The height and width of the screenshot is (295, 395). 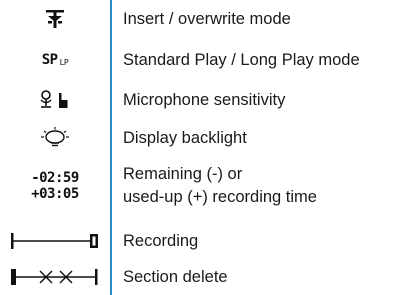 What do you see at coordinates (55, 194) in the screenshot?
I see `used-time-value: +03:05` at bounding box center [55, 194].